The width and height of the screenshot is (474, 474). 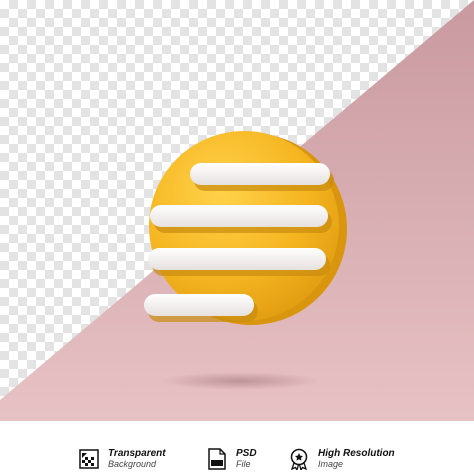 I want to click on feature-title: Transparent, so click(x=137, y=453).